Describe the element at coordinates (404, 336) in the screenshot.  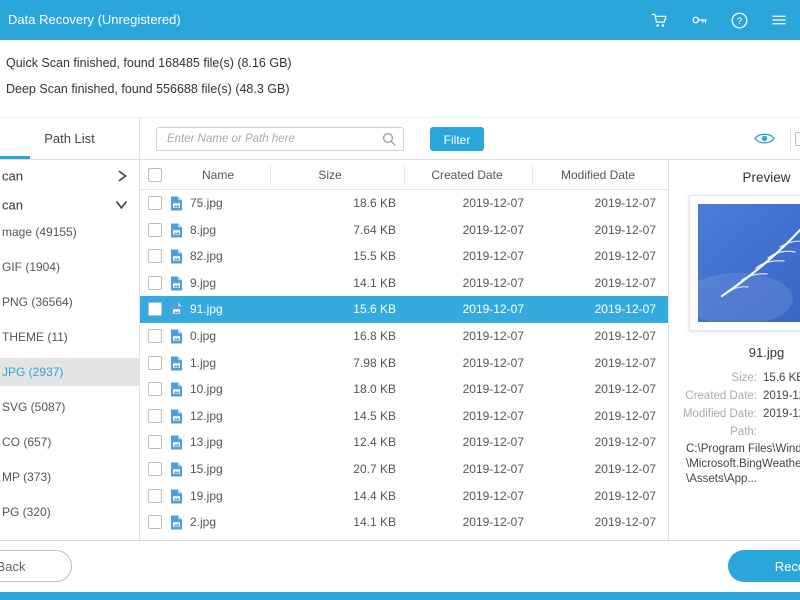
I see `table-row: 0.jpg 16.8 KB 2019-12-07 2019-12-07` at that location.